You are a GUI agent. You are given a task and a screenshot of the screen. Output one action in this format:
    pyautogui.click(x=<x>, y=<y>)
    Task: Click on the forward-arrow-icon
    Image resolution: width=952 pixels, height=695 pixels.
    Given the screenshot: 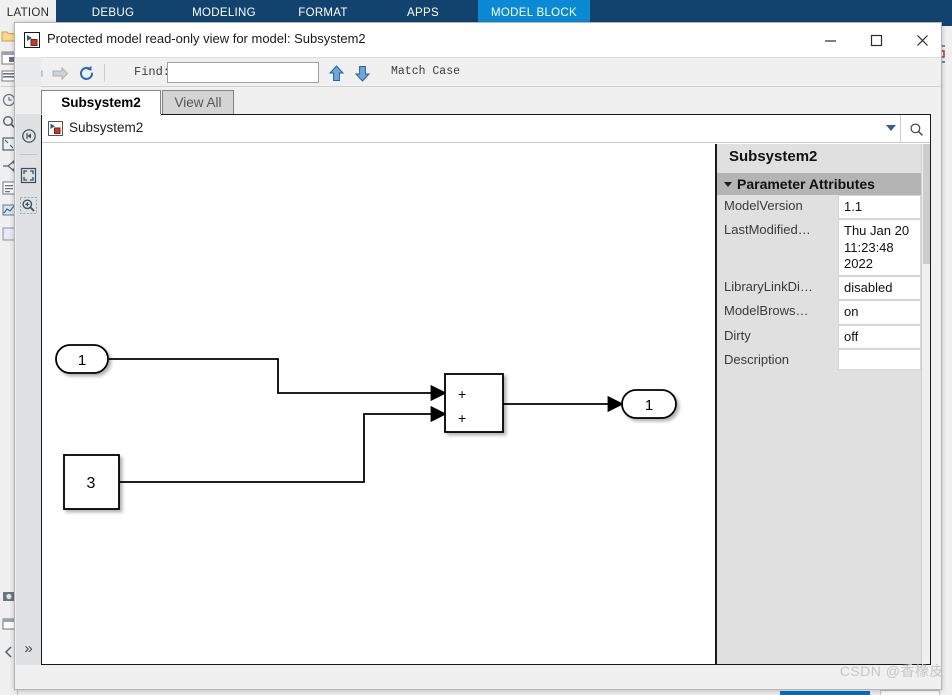 What is the action you would take?
    pyautogui.click(x=60, y=73)
    